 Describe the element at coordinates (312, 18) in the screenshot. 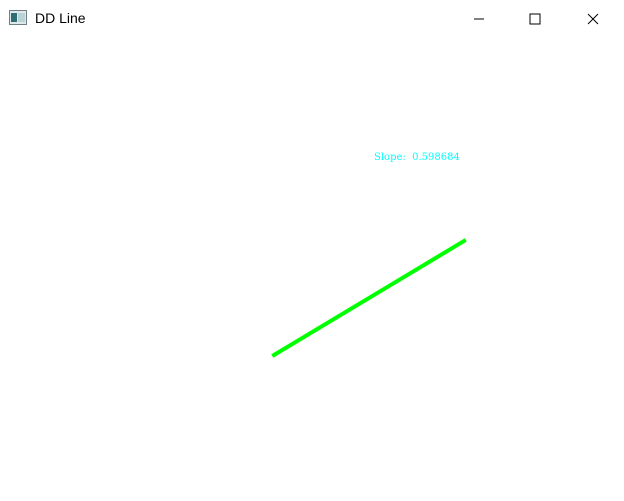

I see `title-bar: DD Line` at that location.